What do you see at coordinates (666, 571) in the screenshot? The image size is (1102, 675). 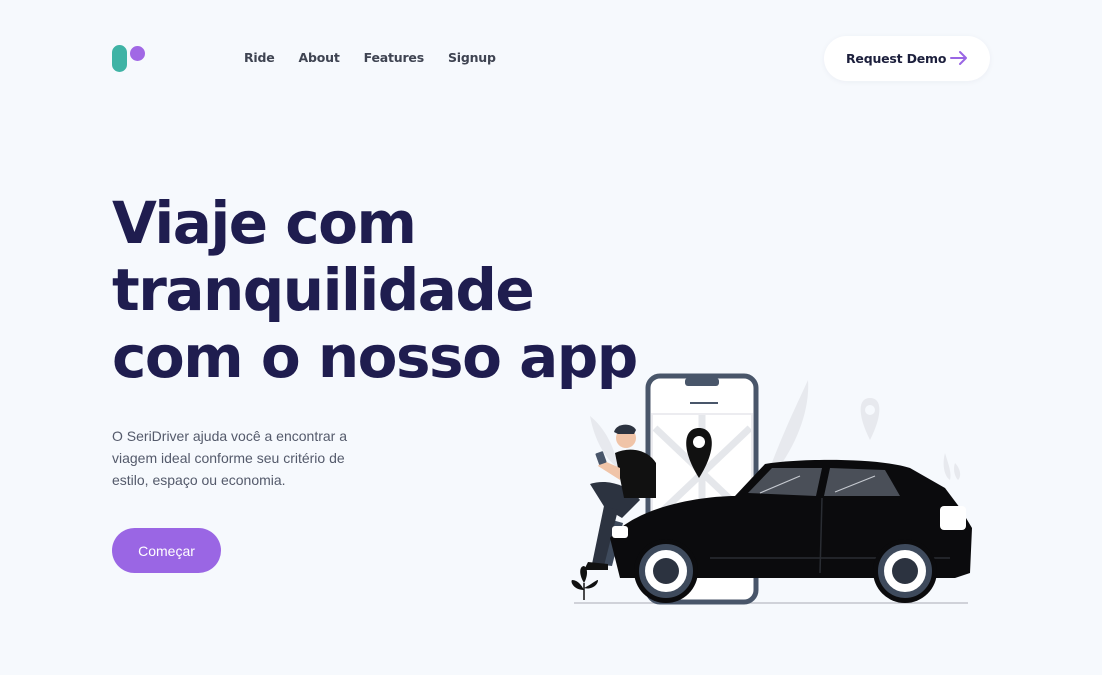 I see `front-wheel` at bounding box center [666, 571].